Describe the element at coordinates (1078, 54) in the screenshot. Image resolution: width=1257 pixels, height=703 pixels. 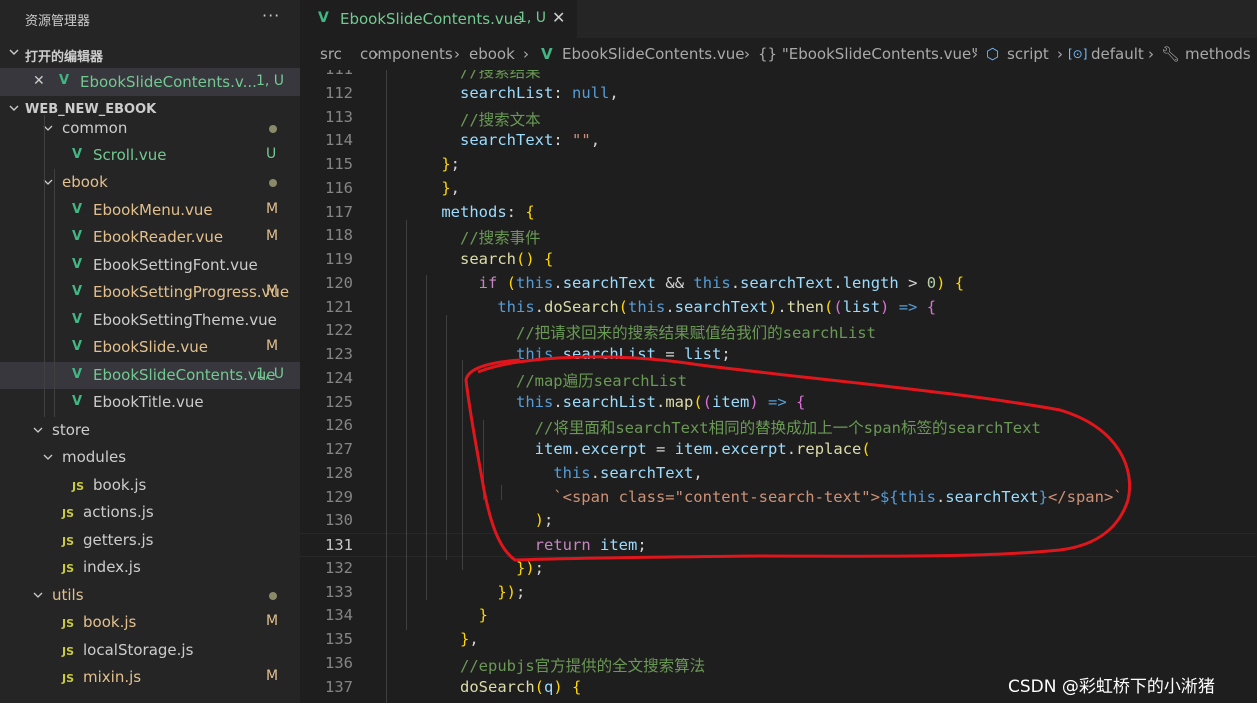
I see `variable-icon: [⊙]` at that location.